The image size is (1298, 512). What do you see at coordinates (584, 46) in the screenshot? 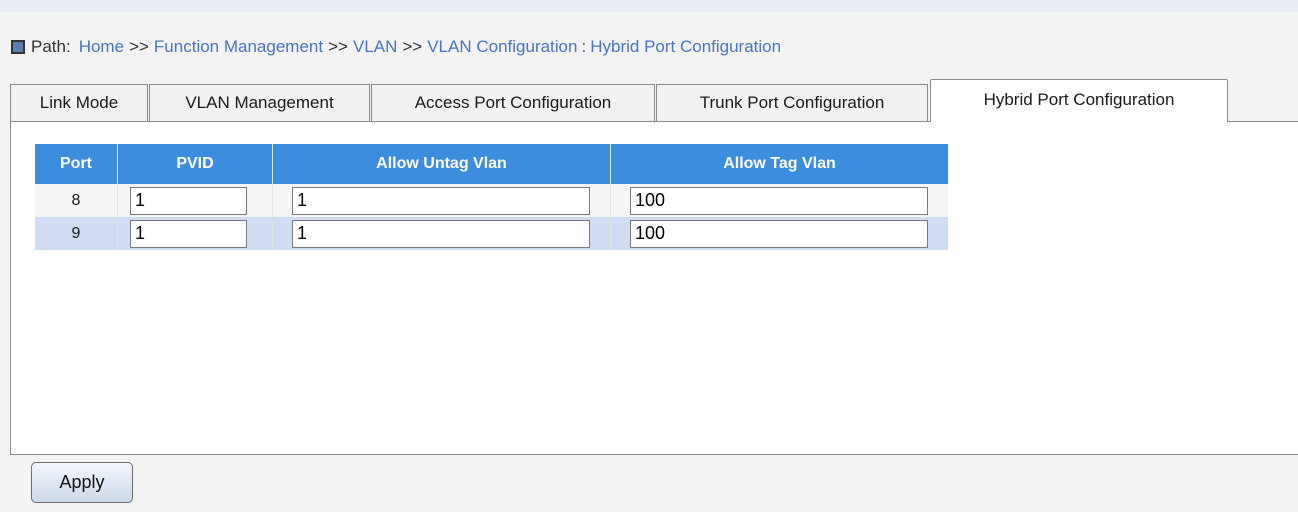
I see `breadcrumb-colon: :` at bounding box center [584, 46].